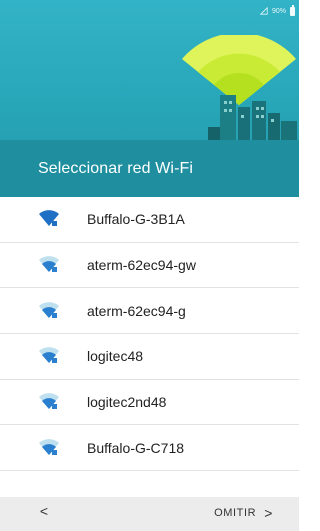 Image resolution: width=320 pixels, height=531 pixels. I want to click on wifi-network-item: aterm-62ec94-gw, so click(149, 266).